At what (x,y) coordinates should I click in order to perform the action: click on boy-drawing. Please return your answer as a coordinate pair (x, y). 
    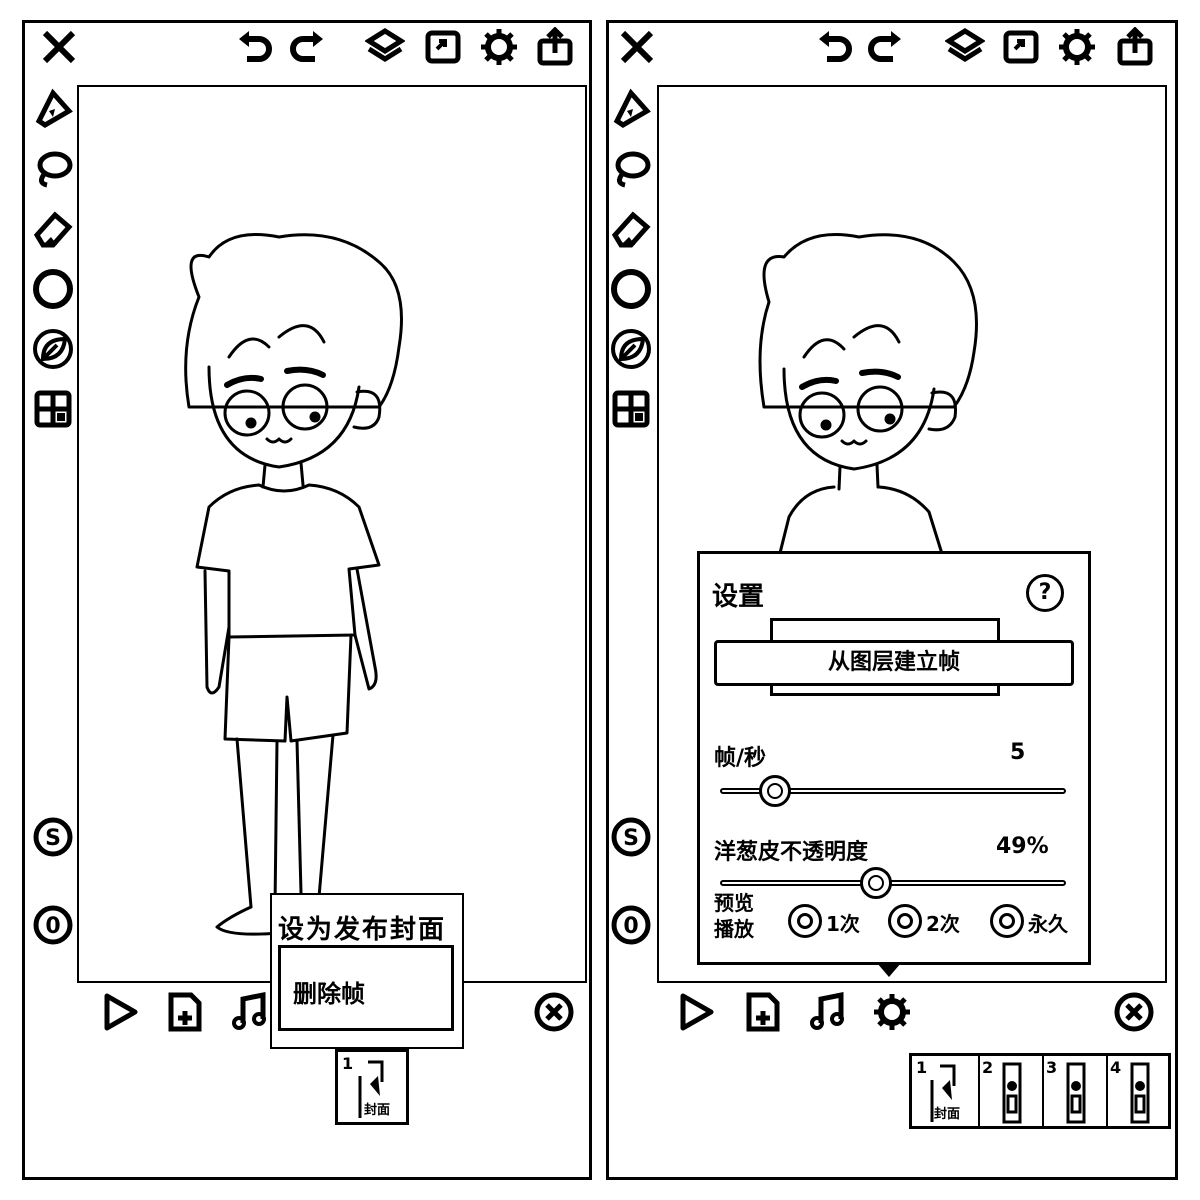
    Looking at the image, I should click on (293, 584).